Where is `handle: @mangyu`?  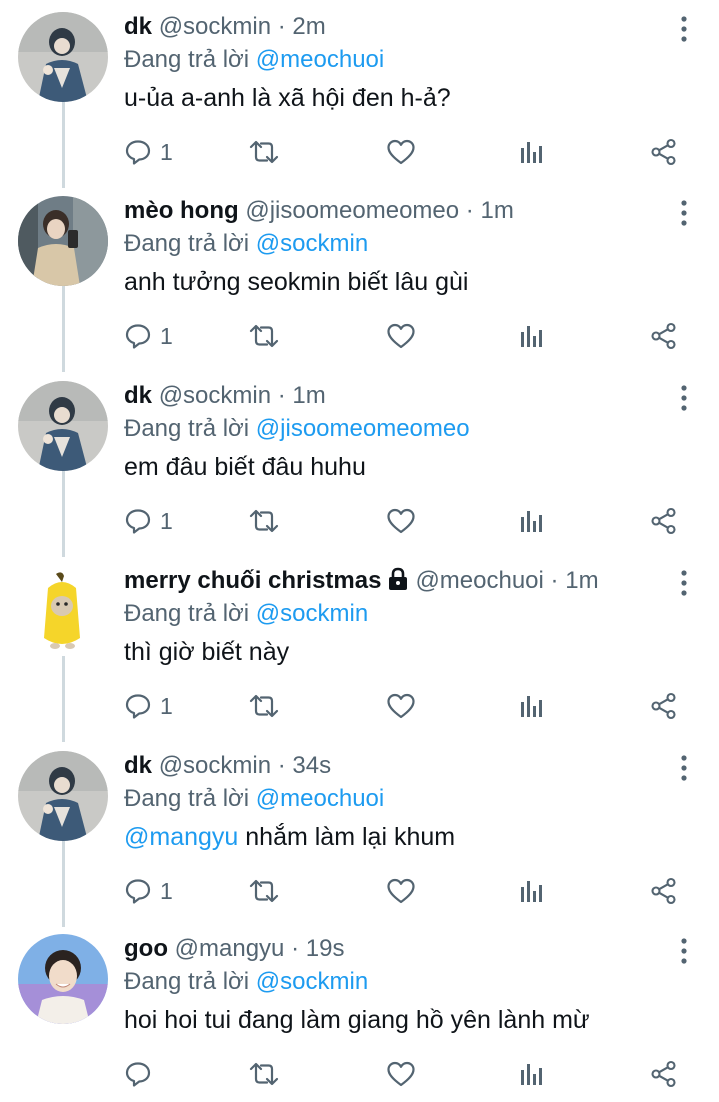 handle: @mangyu is located at coordinates (230, 948).